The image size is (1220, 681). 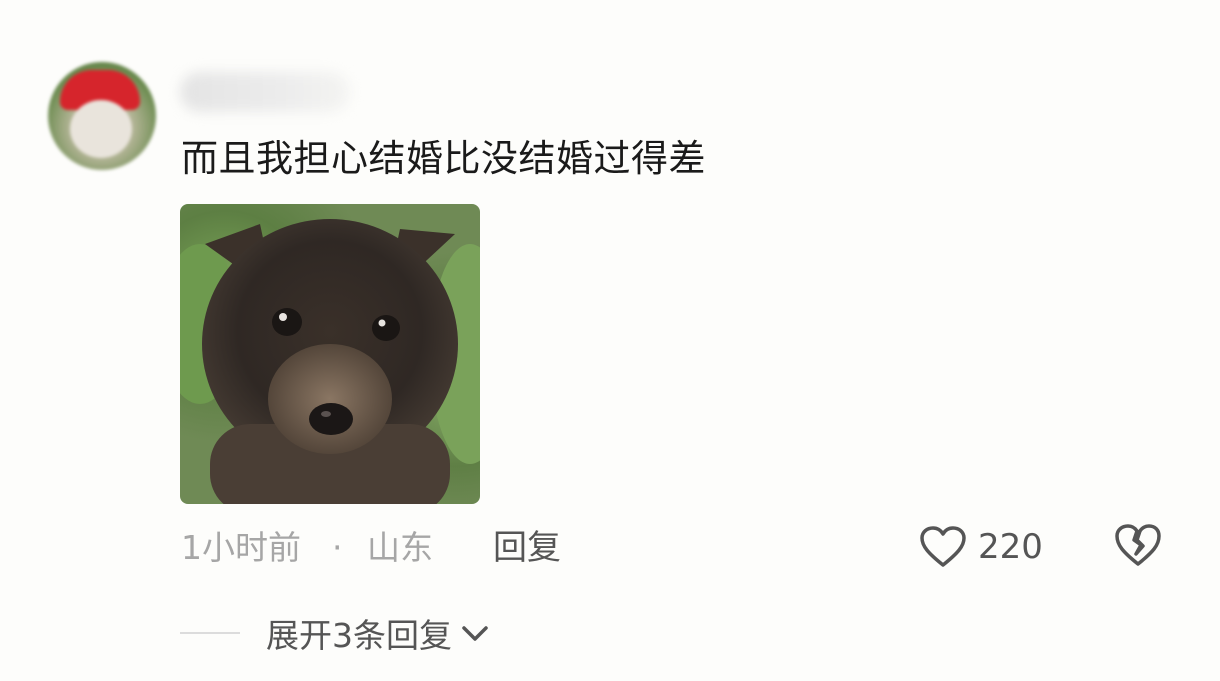 I want to click on heart-outline-icon, so click(x=943, y=546).